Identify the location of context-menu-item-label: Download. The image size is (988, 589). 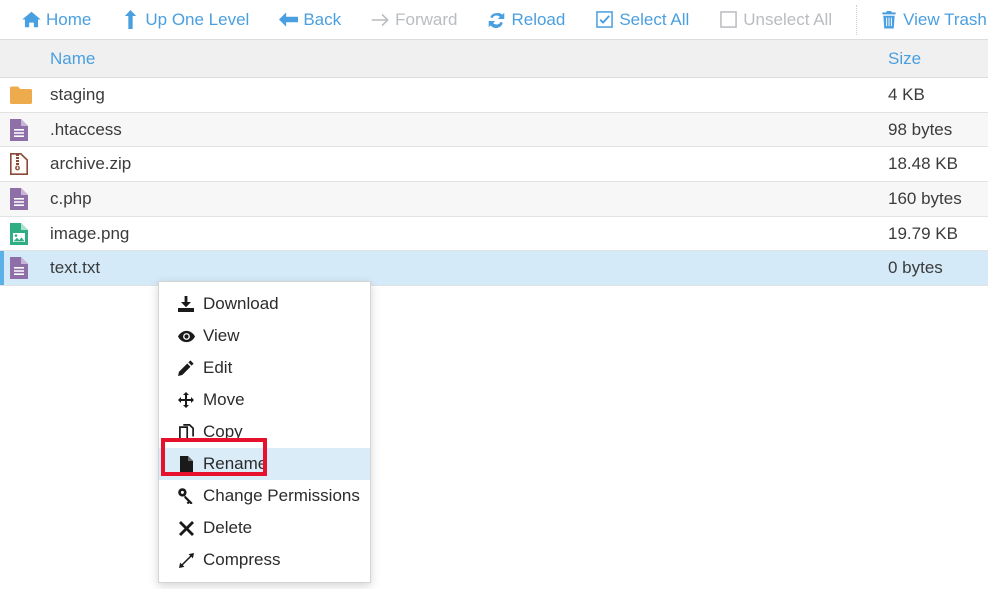
(241, 303).